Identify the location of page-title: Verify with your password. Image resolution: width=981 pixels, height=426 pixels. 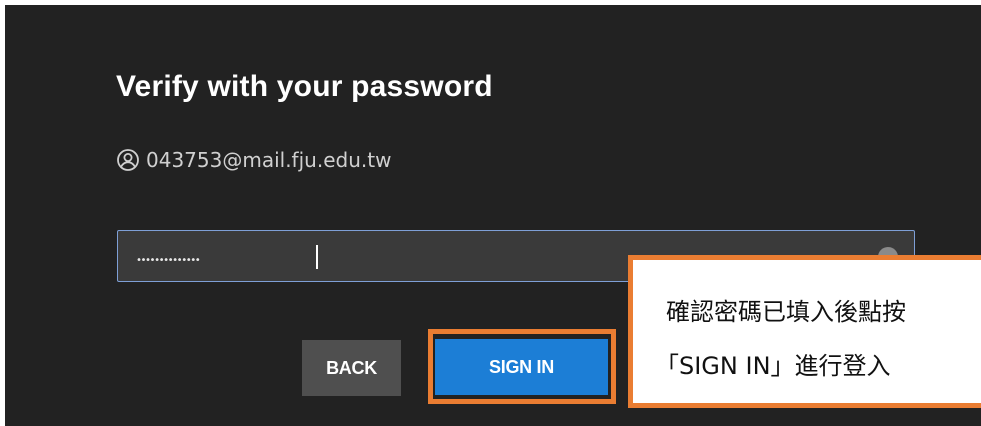
(304, 86).